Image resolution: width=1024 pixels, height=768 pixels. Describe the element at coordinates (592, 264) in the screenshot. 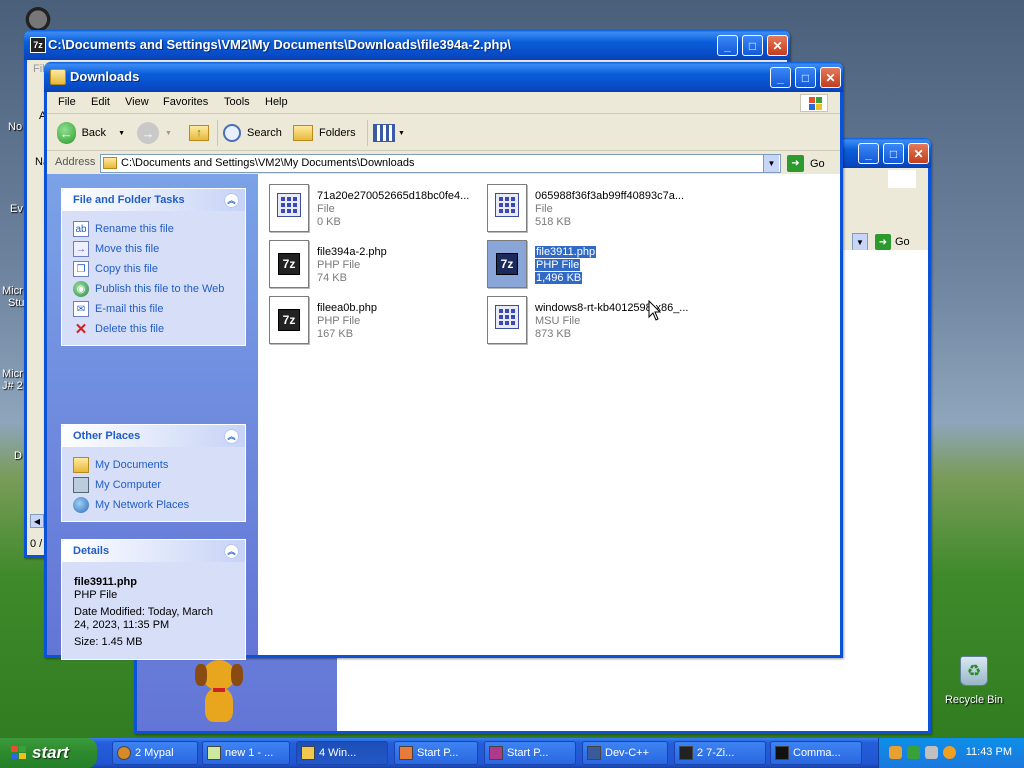

I see `file-item-selected: 7z file3911.php PHP File 1,496 KB` at that location.